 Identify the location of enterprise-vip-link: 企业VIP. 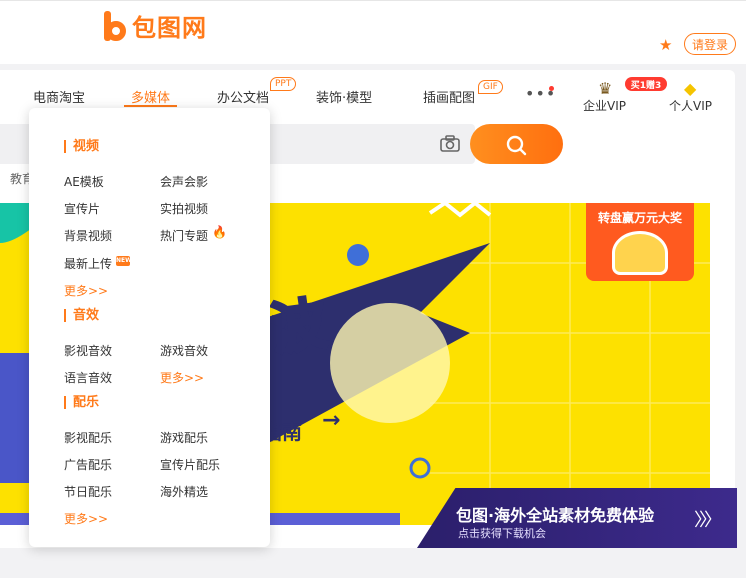
(604, 105).